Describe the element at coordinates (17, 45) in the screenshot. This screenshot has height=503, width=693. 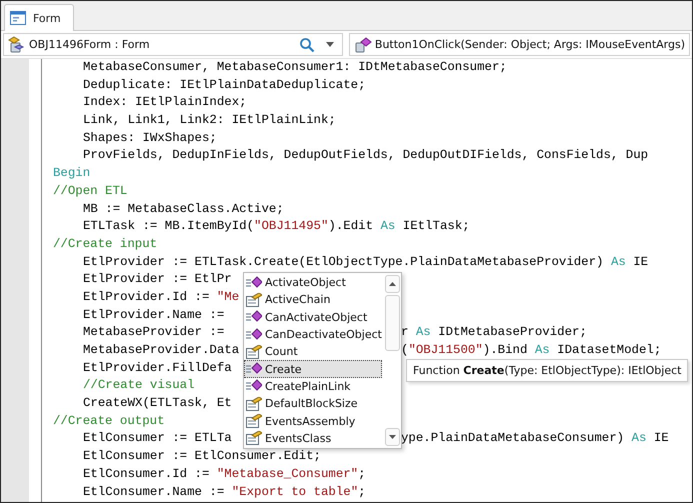
I see `form-object-icon` at that location.